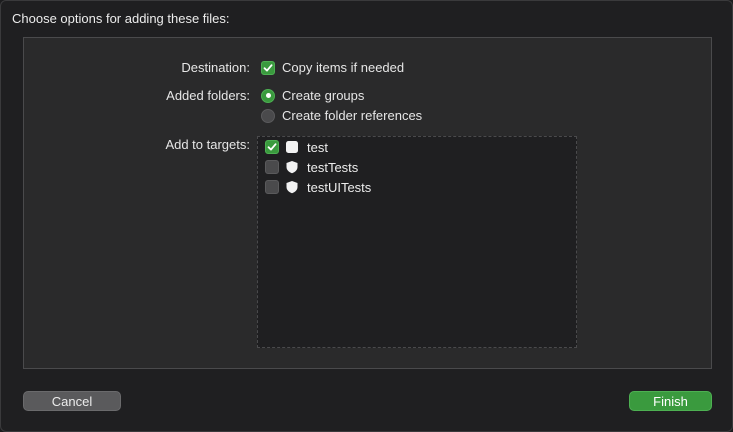 This screenshot has height=432, width=733. I want to click on create-folder-references-option: Create folder references, so click(341, 115).